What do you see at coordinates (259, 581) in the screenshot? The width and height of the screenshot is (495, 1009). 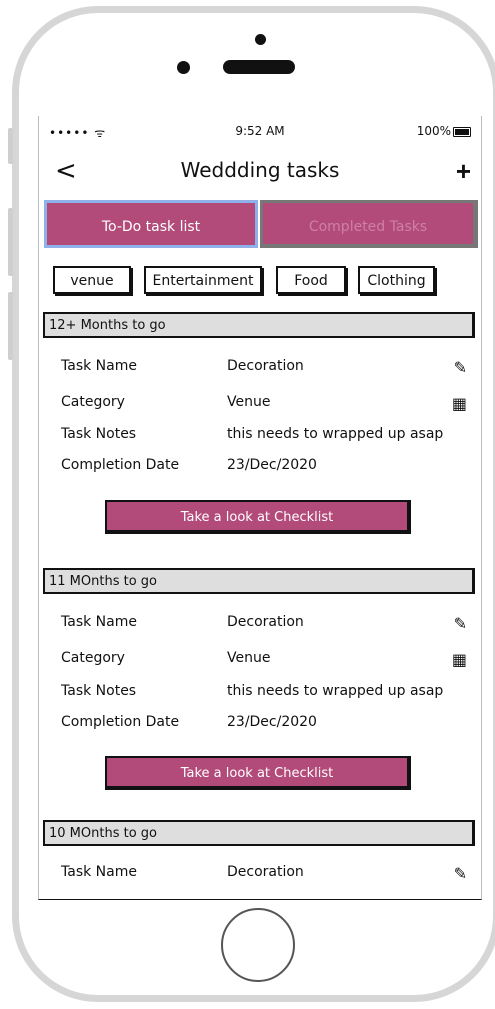 I see `section-header: 11 MOnths to go` at bounding box center [259, 581].